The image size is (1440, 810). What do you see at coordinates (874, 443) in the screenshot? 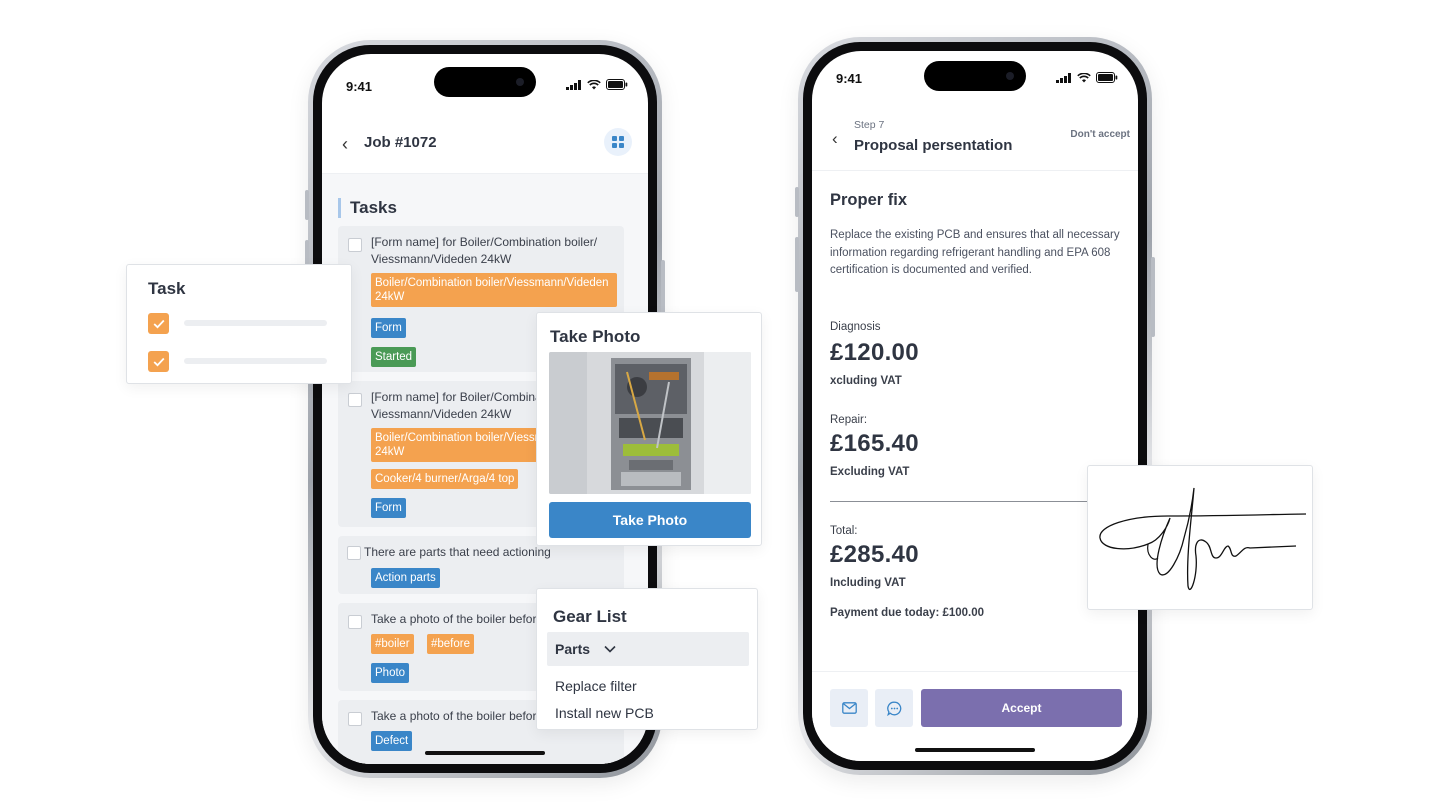
I see `repair-amount: £165.40` at bounding box center [874, 443].